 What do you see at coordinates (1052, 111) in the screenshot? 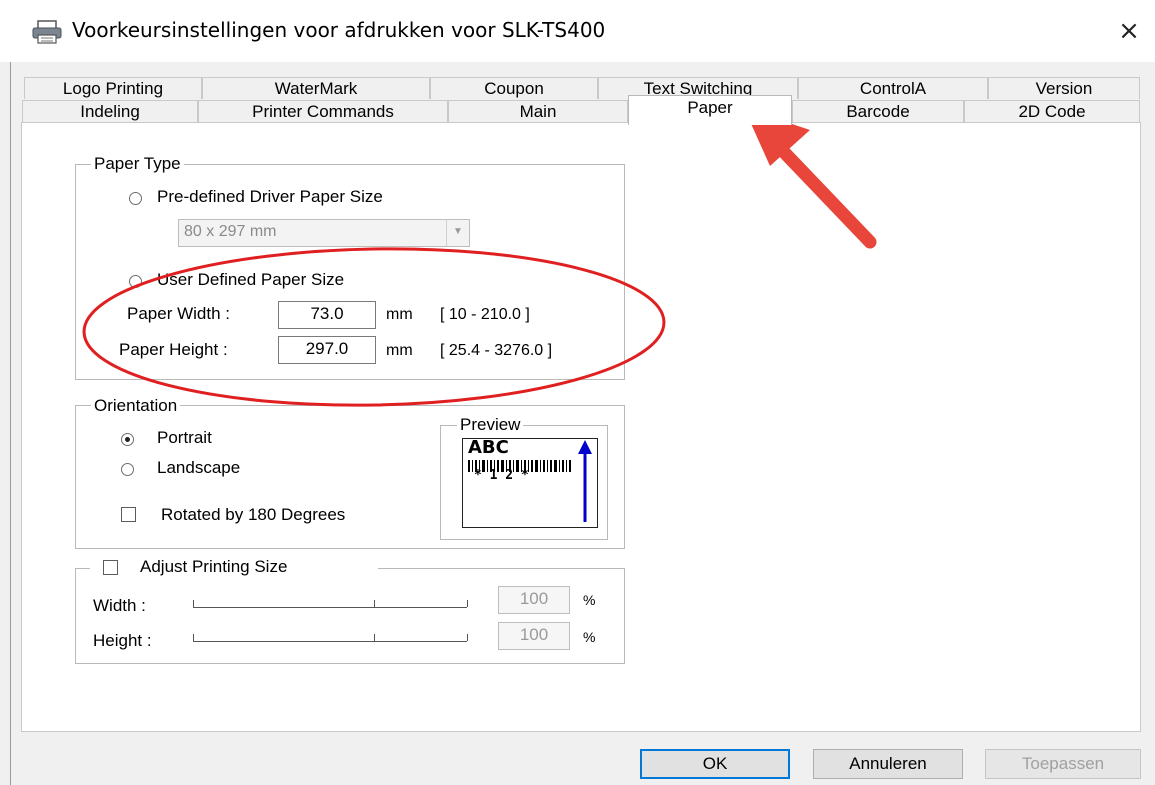
I see `tab-2d-code: 2D Code` at bounding box center [1052, 111].